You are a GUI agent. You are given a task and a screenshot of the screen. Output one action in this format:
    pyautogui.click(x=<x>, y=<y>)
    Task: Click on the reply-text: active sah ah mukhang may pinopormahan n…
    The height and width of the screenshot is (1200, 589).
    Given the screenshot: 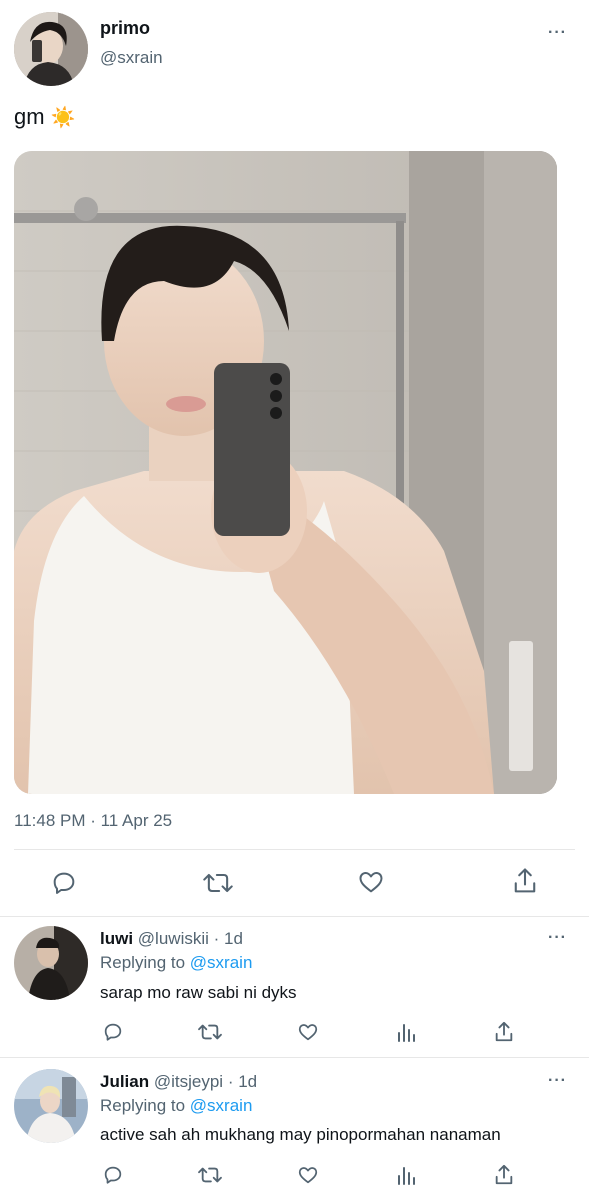 What is the action you would take?
    pyautogui.click(x=300, y=1134)
    